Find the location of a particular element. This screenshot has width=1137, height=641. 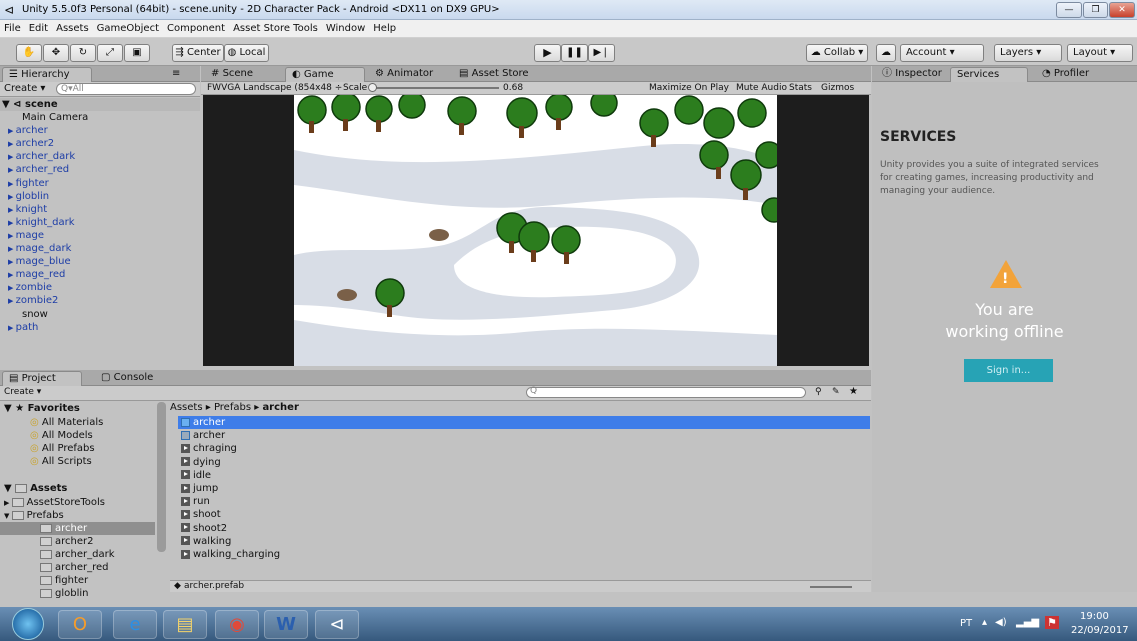

file-item: run is located at coordinates (328, 501).